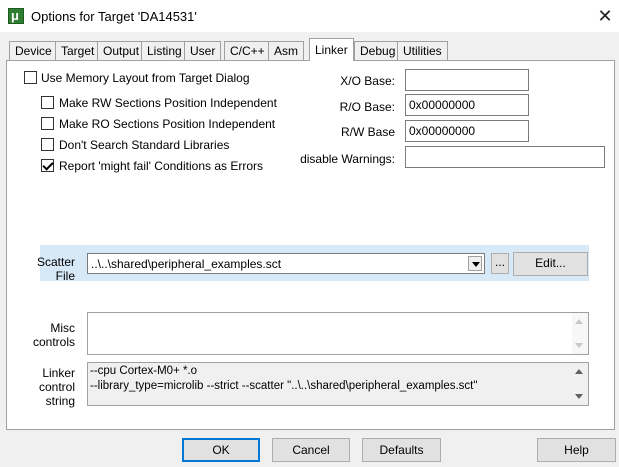 Image resolution: width=619 pixels, height=467 pixels. What do you see at coordinates (16, 16) in the screenshot?
I see `uvision-app-icon: μ` at bounding box center [16, 16].